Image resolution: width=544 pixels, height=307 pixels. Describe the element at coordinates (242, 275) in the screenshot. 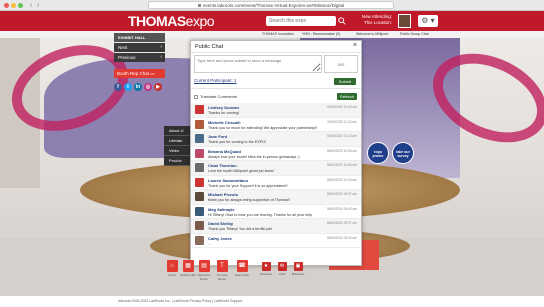

I see `dock-label: Help Desk` at that location.